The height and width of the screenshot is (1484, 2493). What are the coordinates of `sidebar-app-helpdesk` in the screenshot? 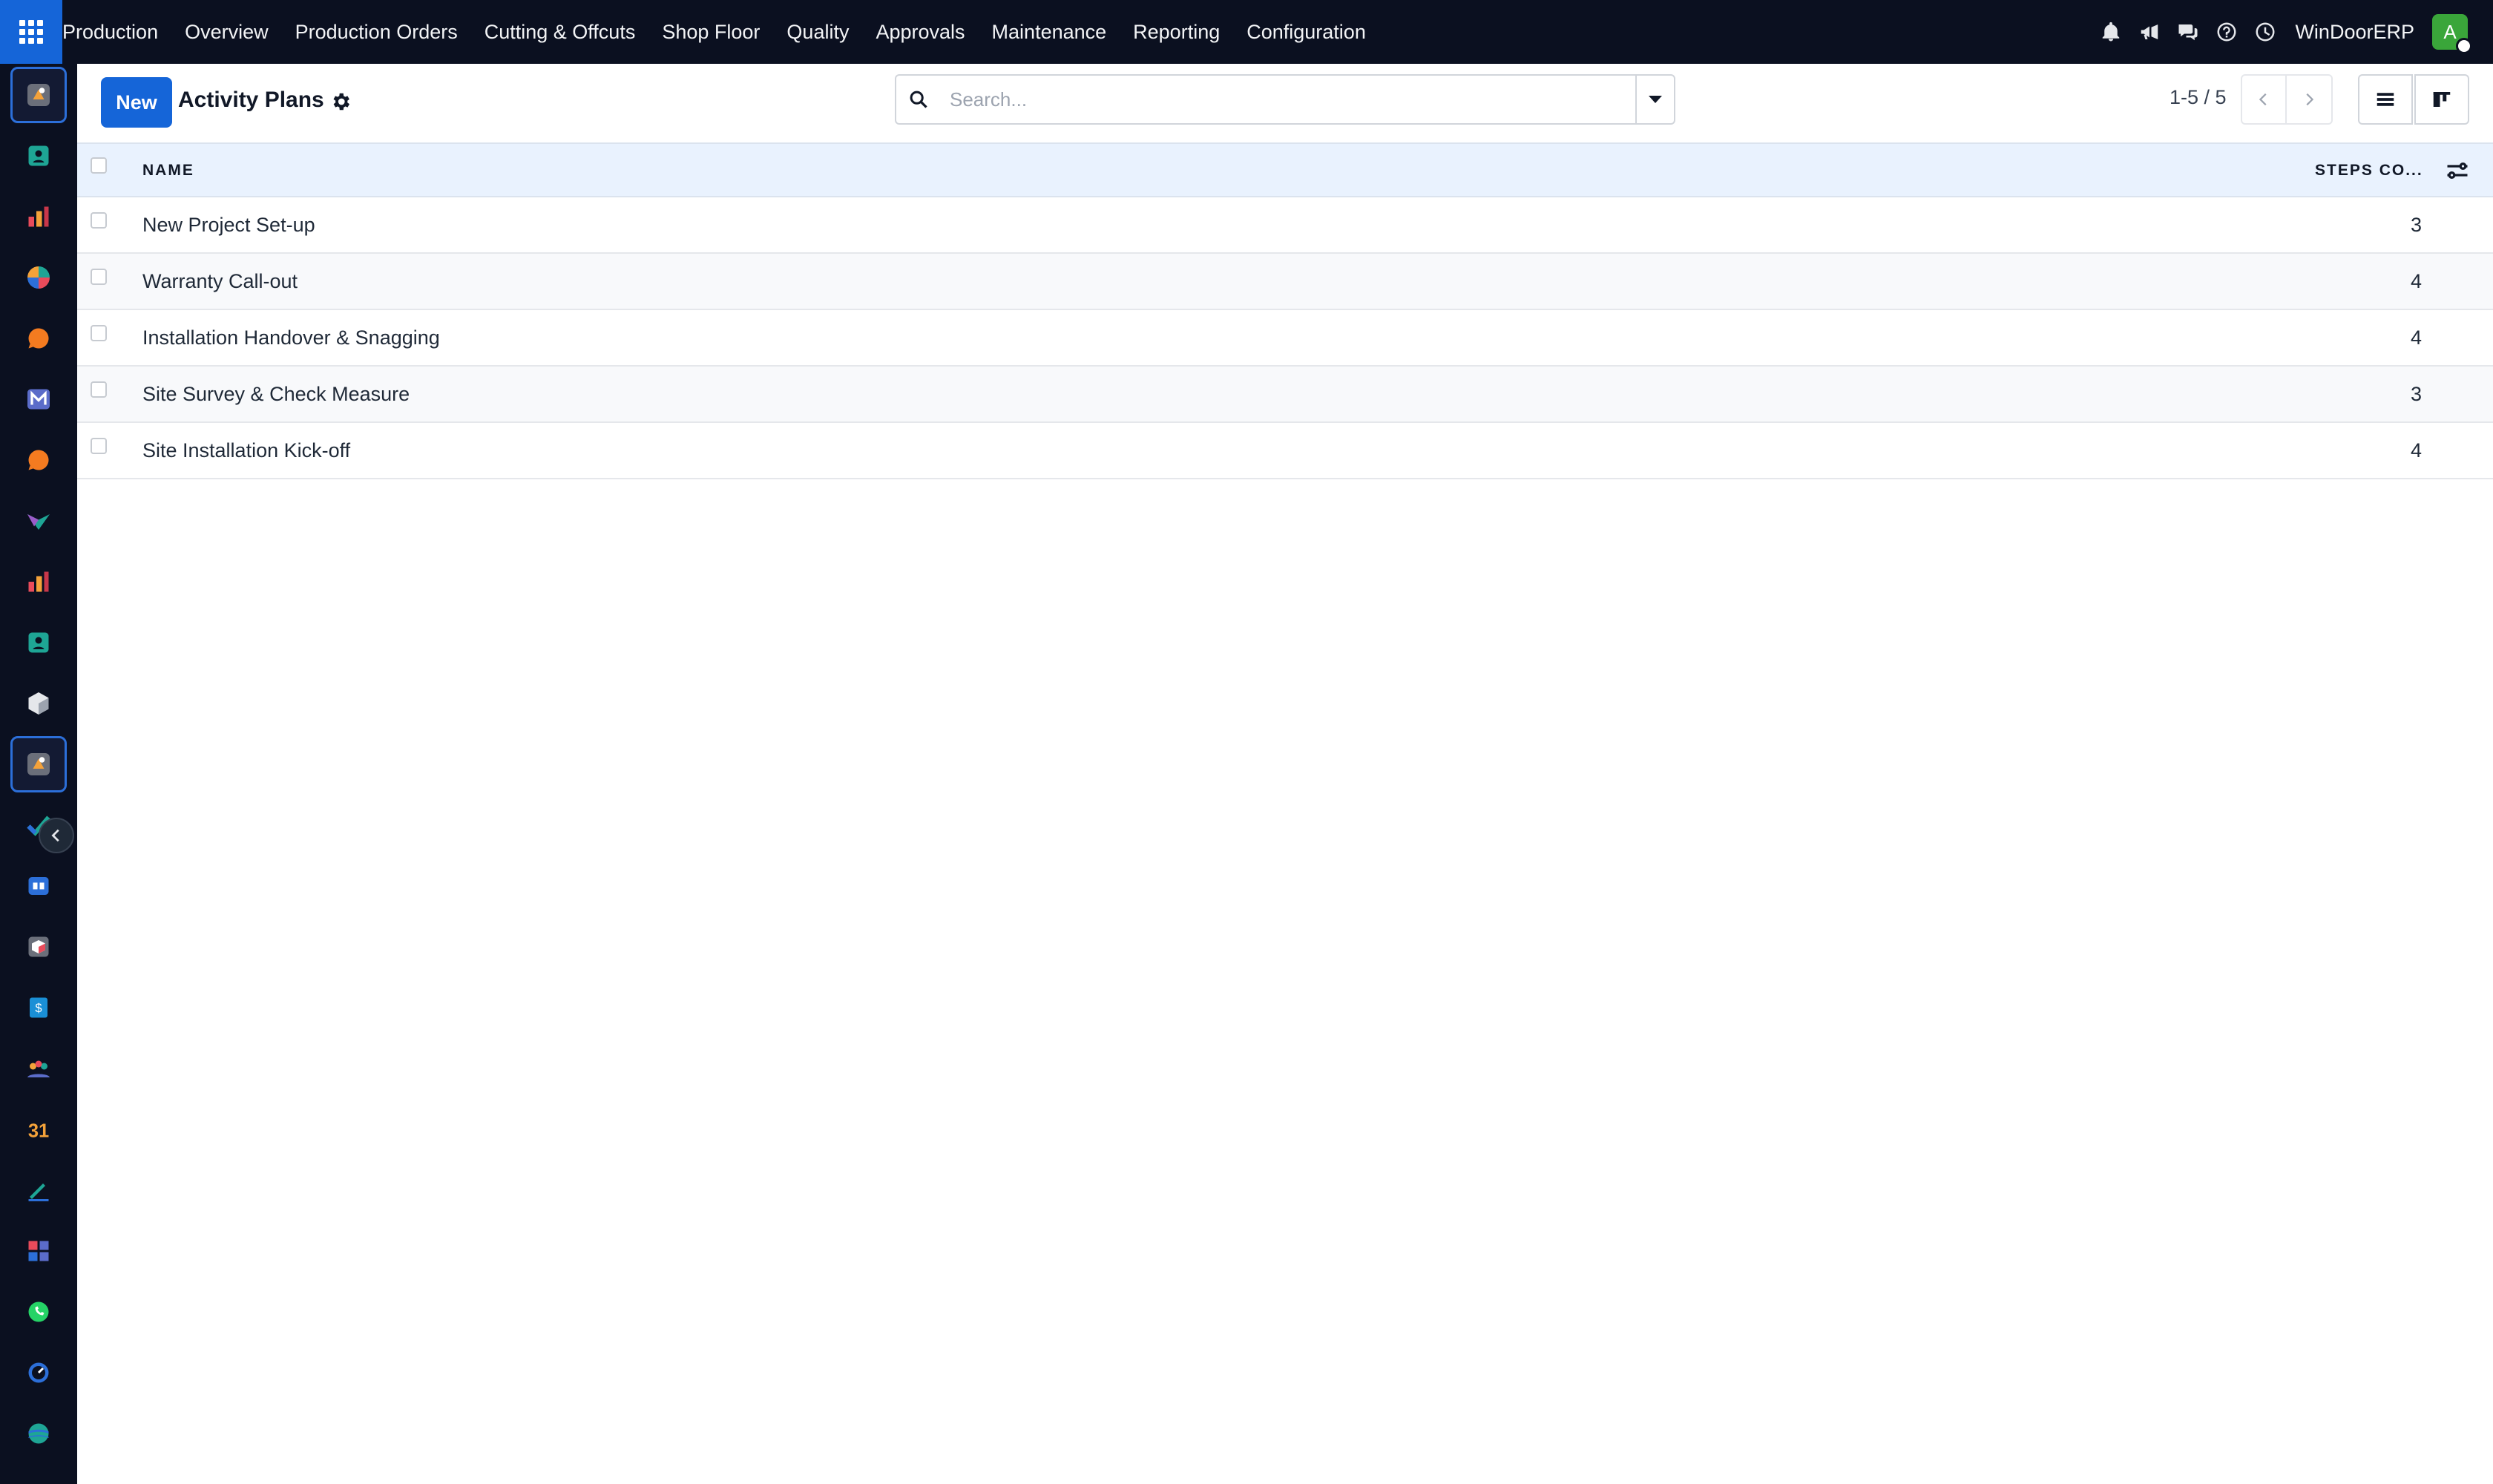 It's located at (38, 1433).